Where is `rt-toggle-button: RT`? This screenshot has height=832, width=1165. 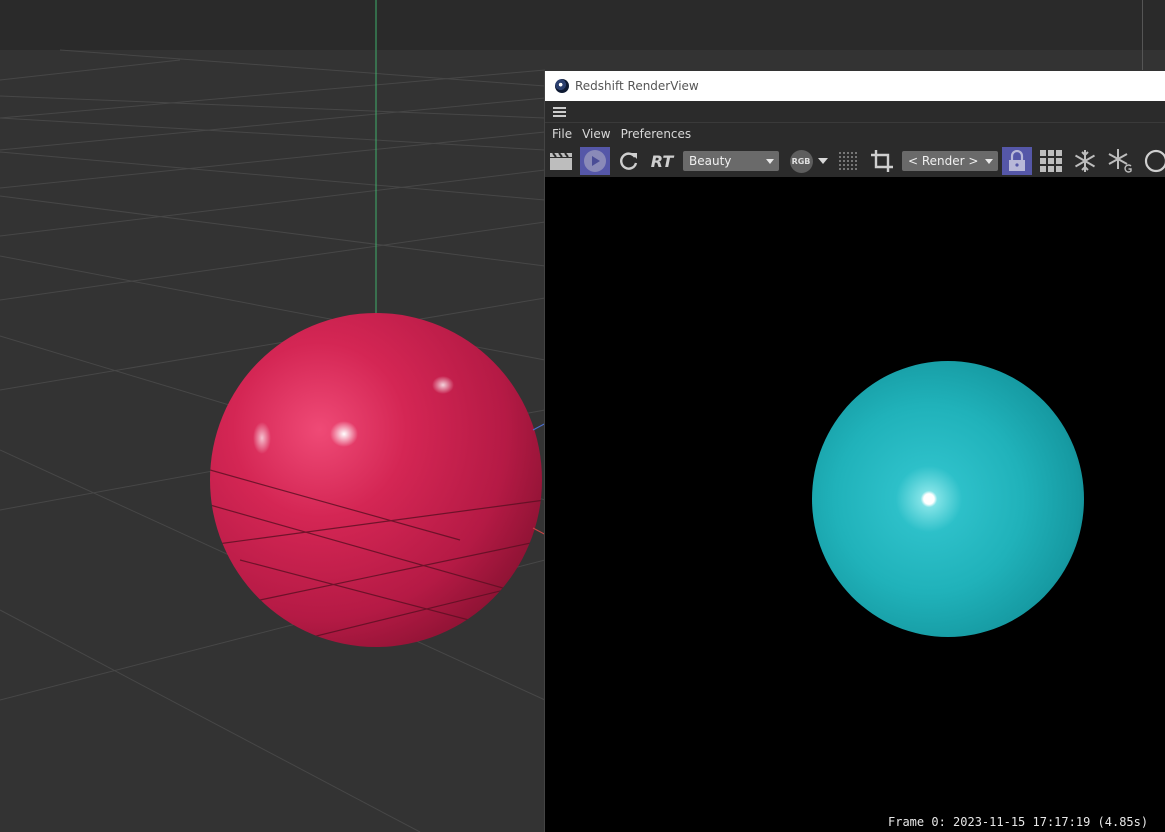 rt-toggle-button: RT is located at coordinates (662, 161).